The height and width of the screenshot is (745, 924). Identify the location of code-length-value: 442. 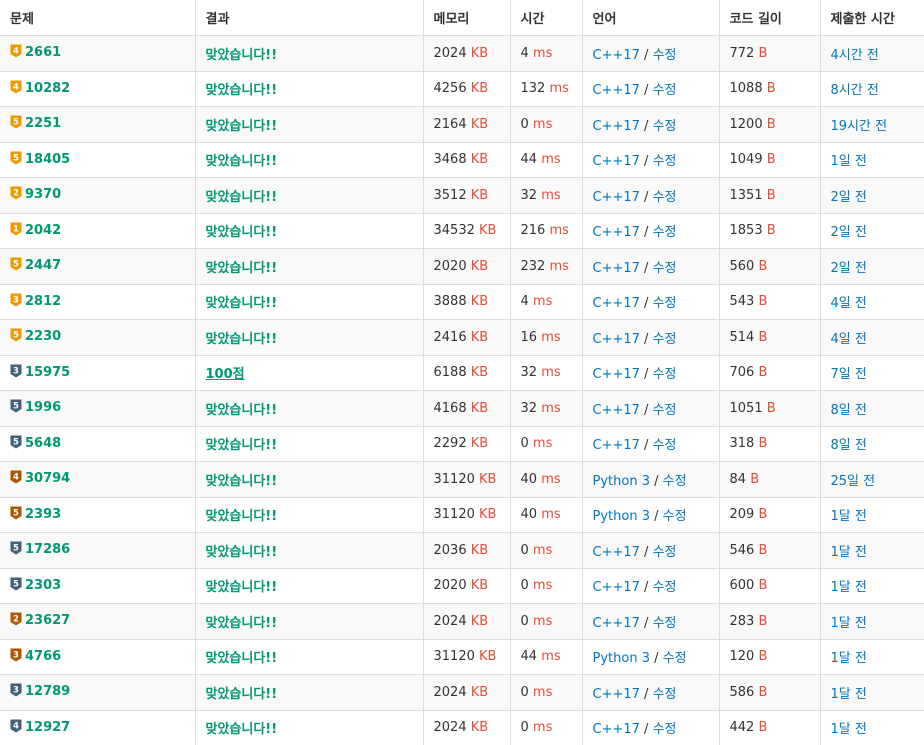
(742, 728).